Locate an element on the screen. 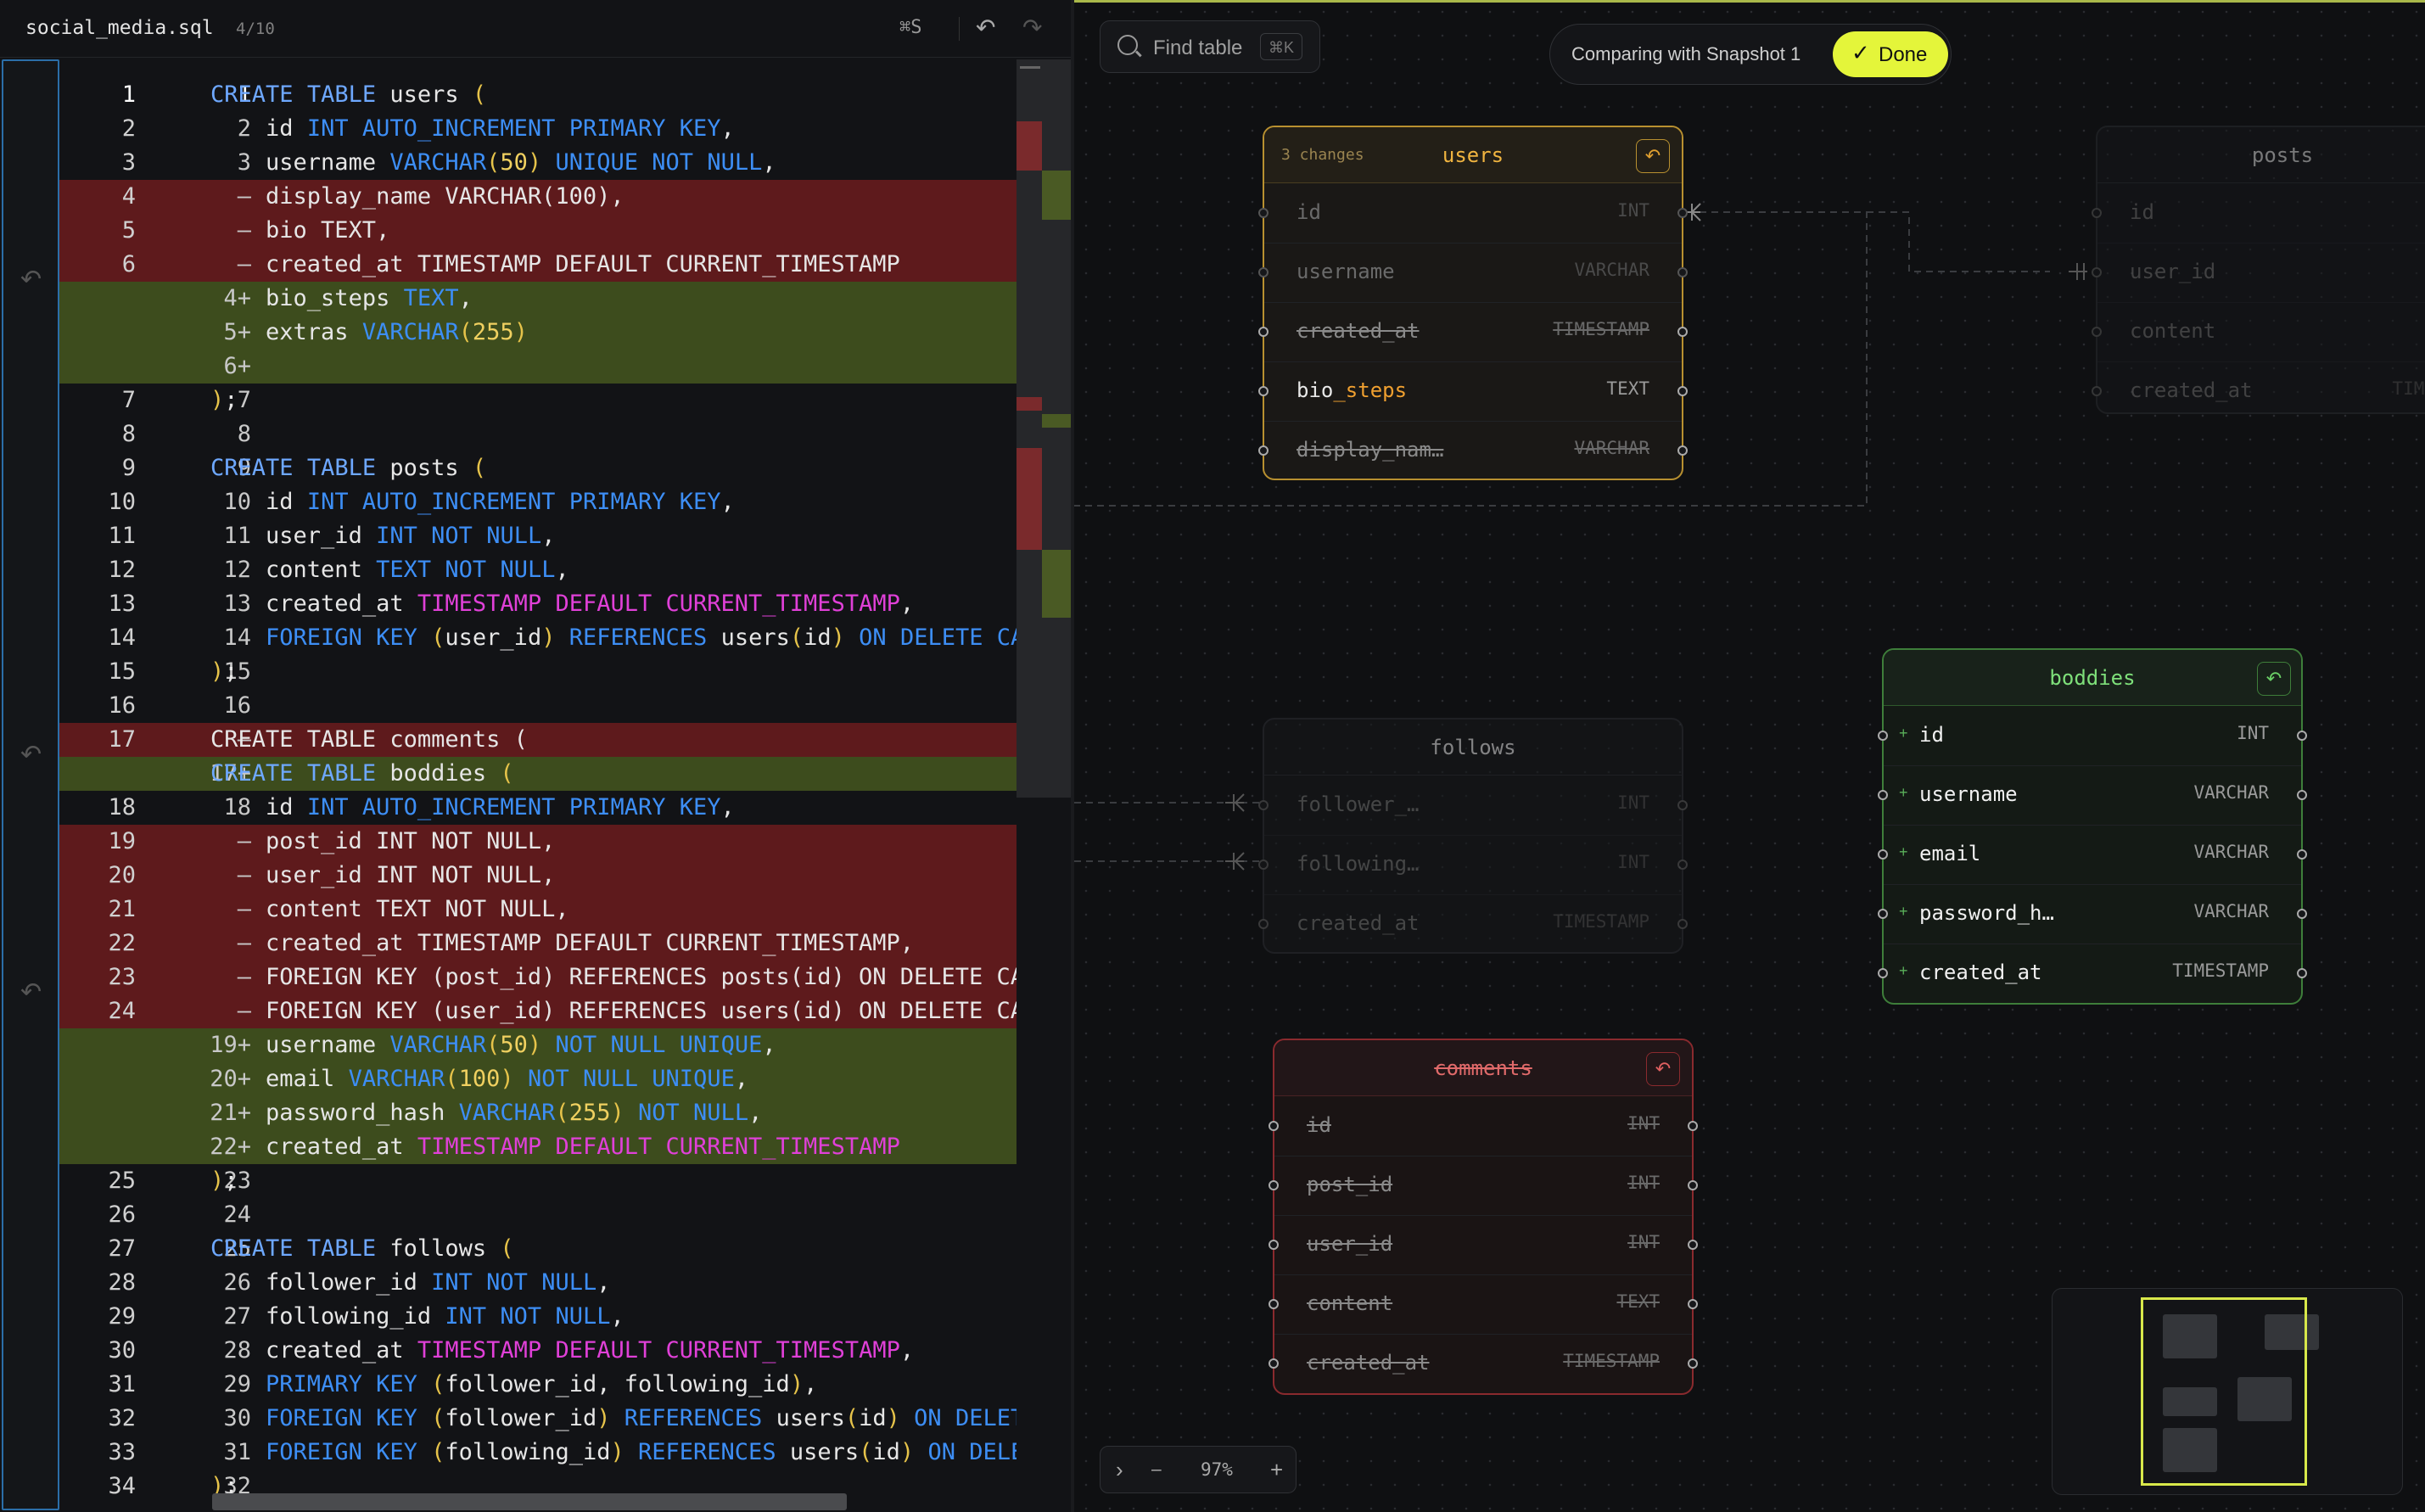 Image resolution: width=2425 pixels, height=1512 pixels. column-row: follower_… INT is located at coordinates (1473, 806).